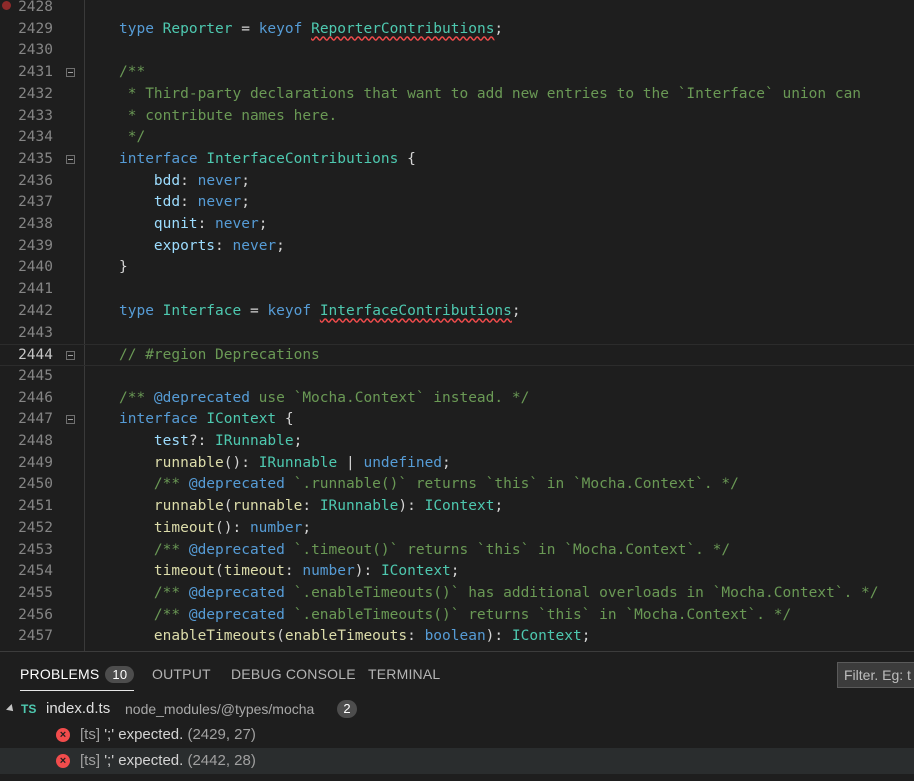 Image resolution: width=914 pixels, height=781 pixels. I want to click on tab-problems-label: PROBLEMS, so click(60, 674).